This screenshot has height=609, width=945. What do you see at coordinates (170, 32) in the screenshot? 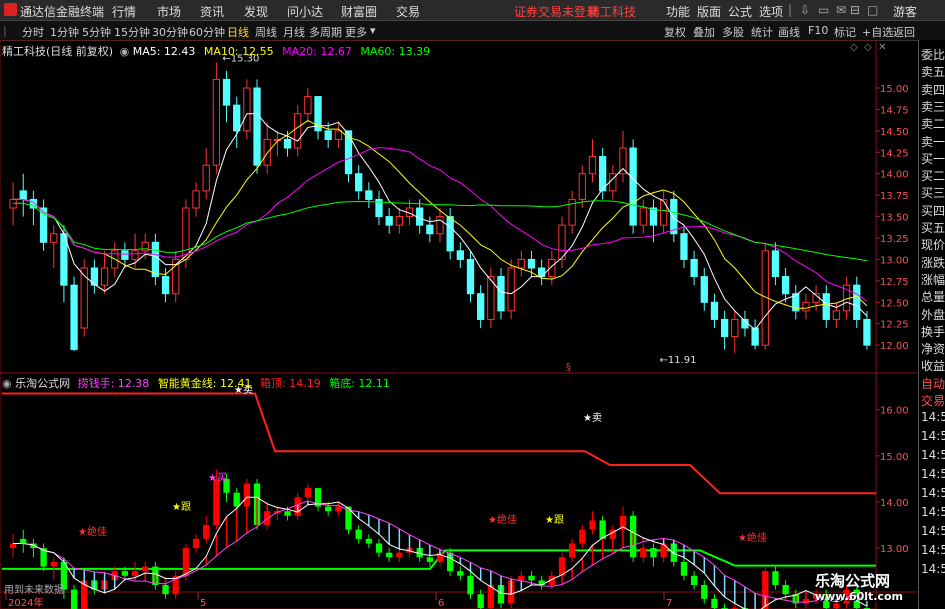
I see `period-30min: 30分钟` at bounding box center [170, 32].